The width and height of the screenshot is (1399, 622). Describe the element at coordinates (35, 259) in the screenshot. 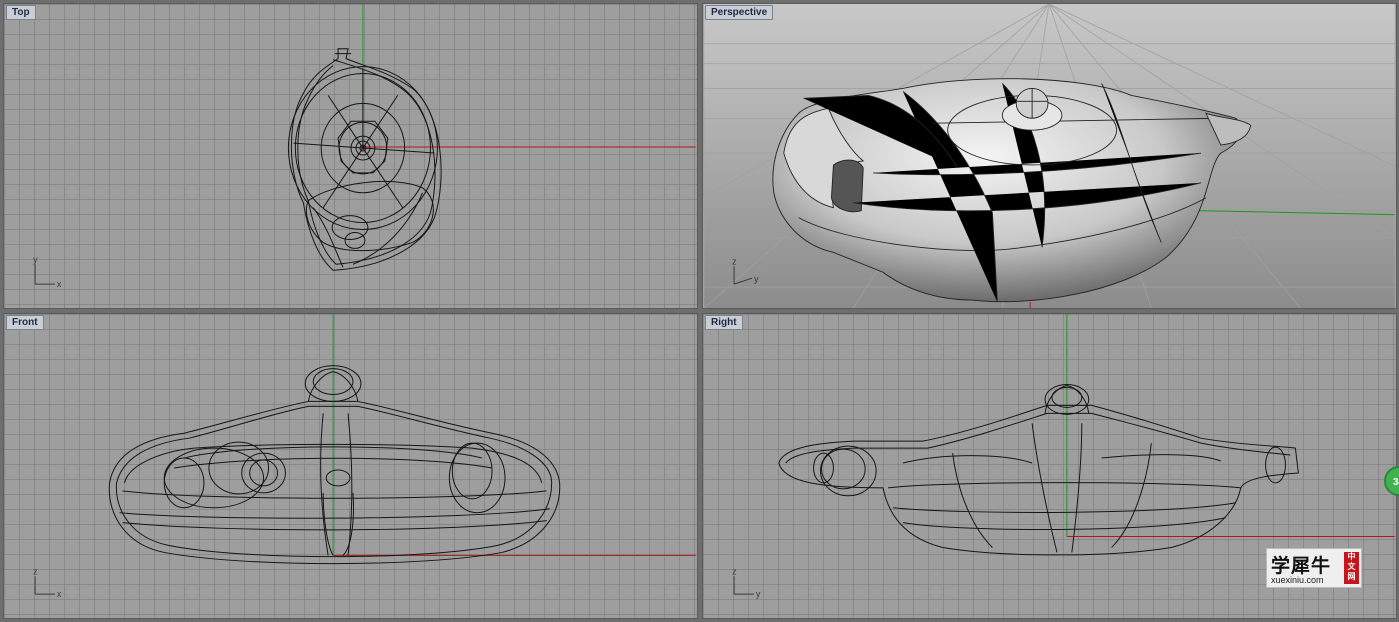

I see `axis-label-y: y` at that location.